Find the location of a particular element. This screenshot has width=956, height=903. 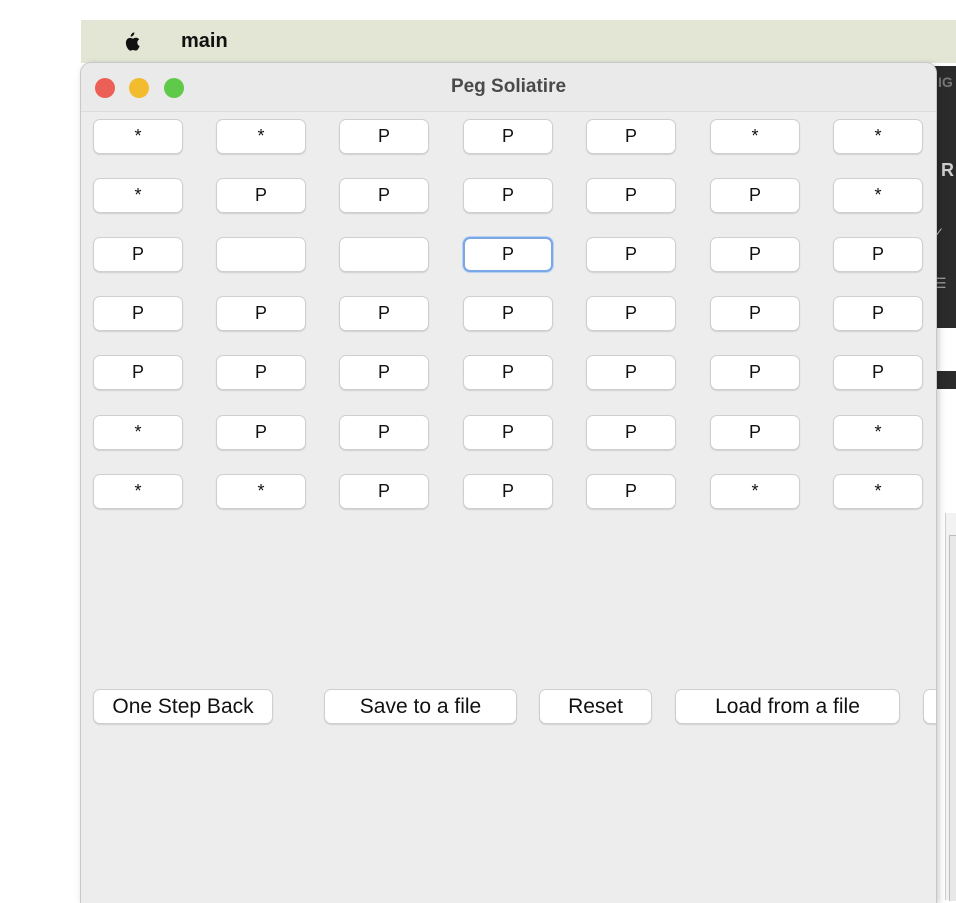

apple-logo-icon is located at coordinates (131, 42).